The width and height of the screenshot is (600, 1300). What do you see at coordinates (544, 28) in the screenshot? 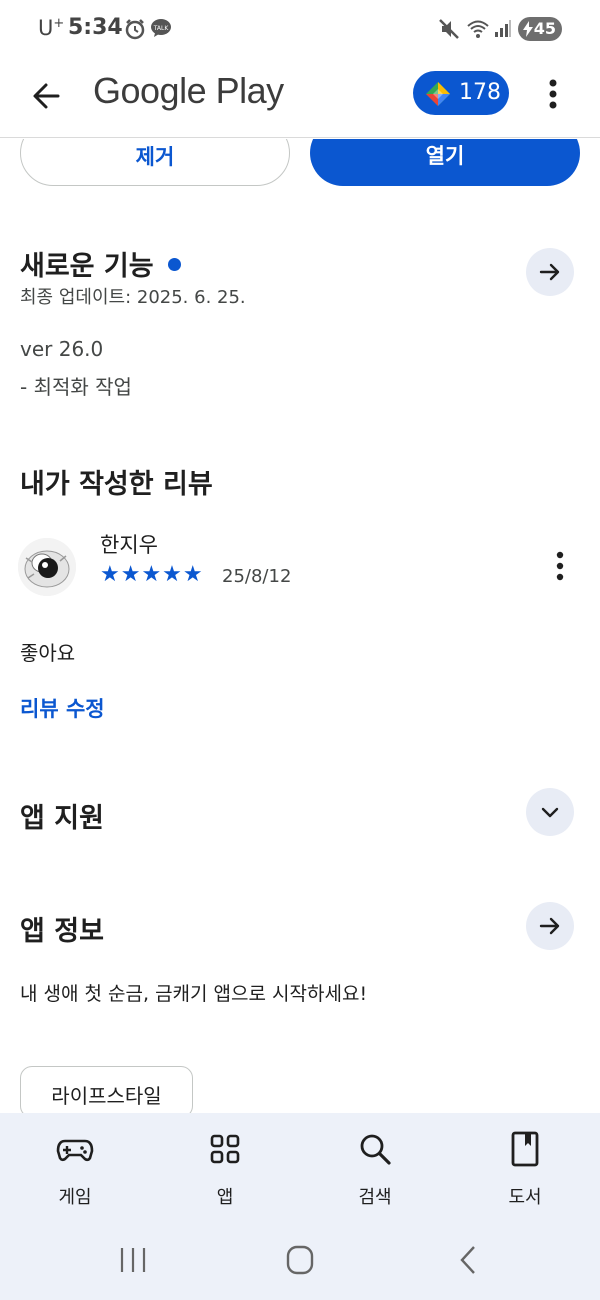
I see `battery-level: 45` at bounding box center [544, 28].